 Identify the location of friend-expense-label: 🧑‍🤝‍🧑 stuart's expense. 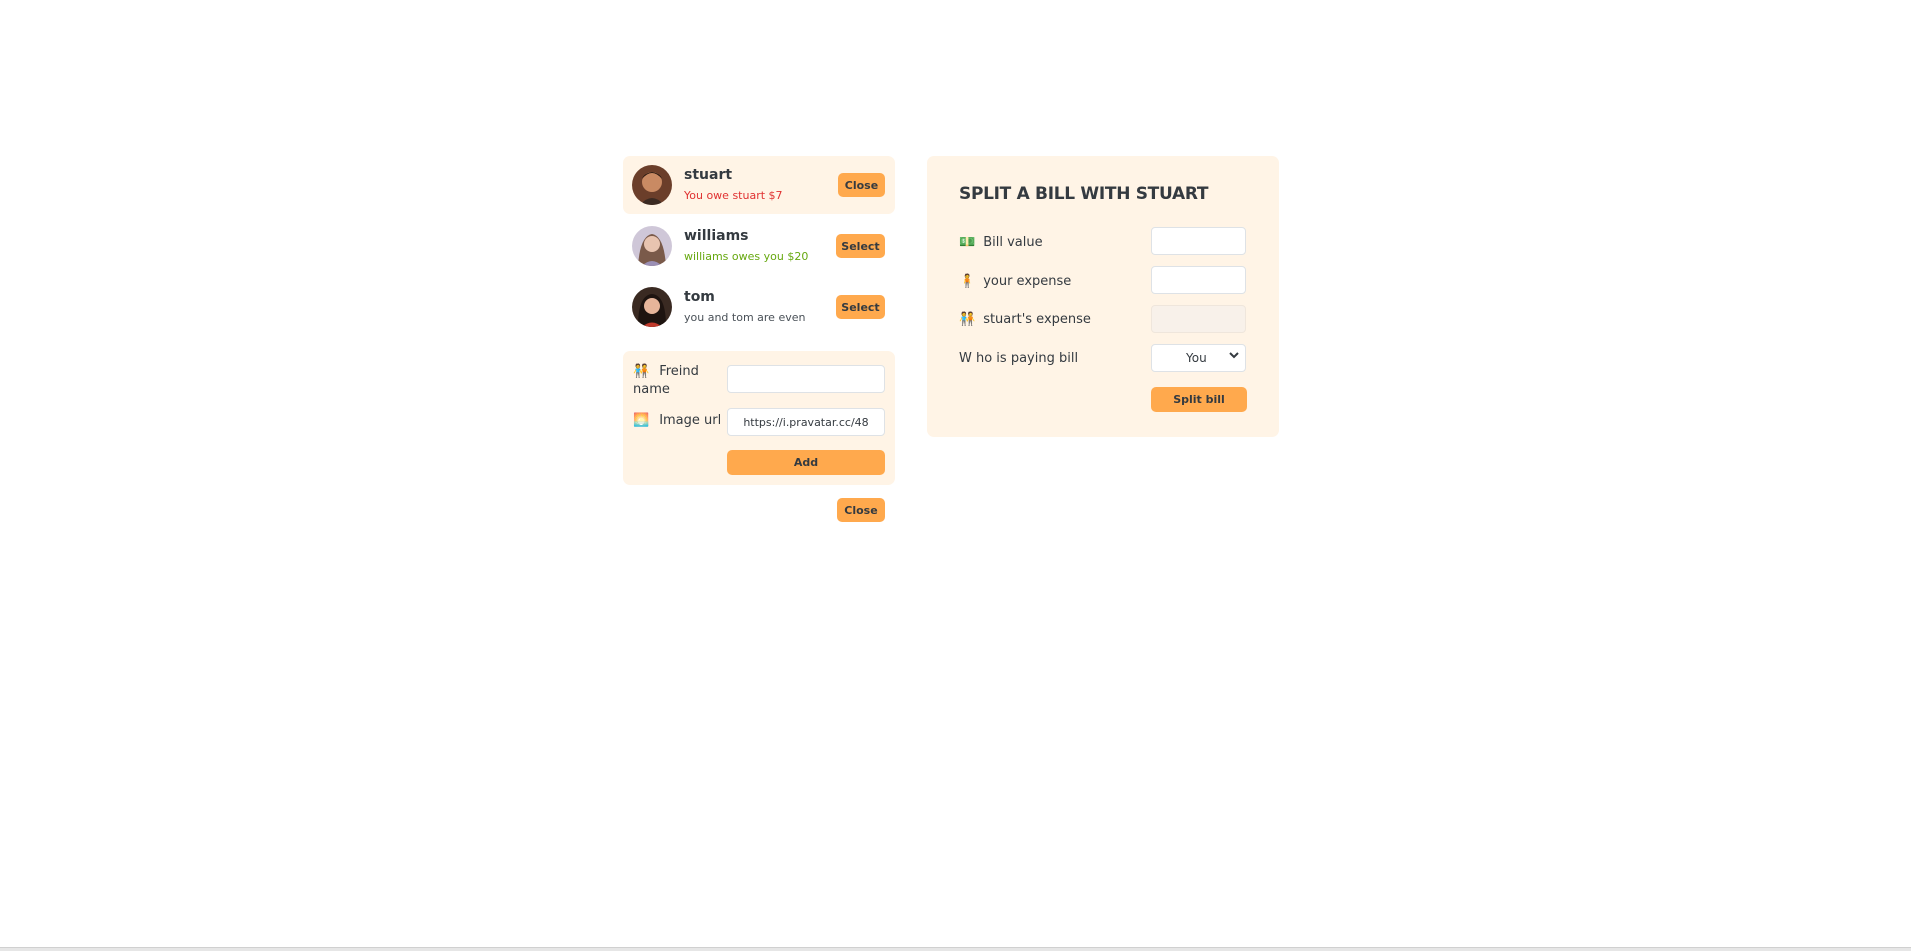
(1025, 319).